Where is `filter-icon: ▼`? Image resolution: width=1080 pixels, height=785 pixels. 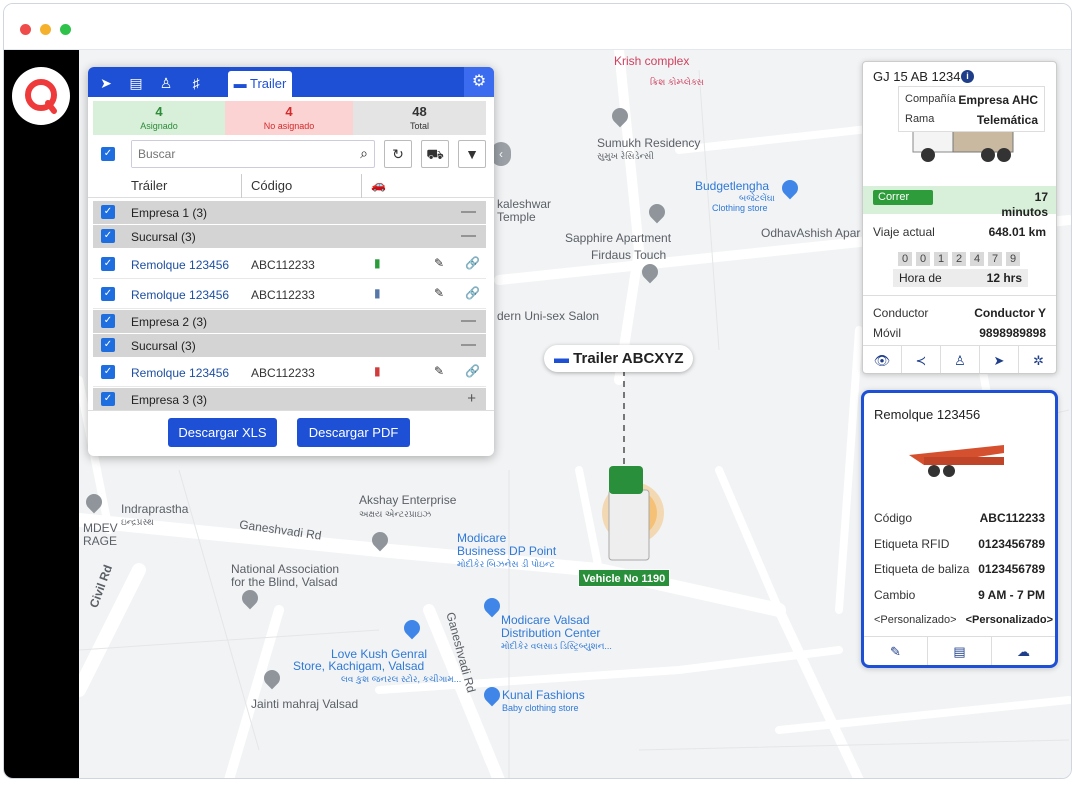 filter-icon: ▼ is located at coordinates (472, 154).